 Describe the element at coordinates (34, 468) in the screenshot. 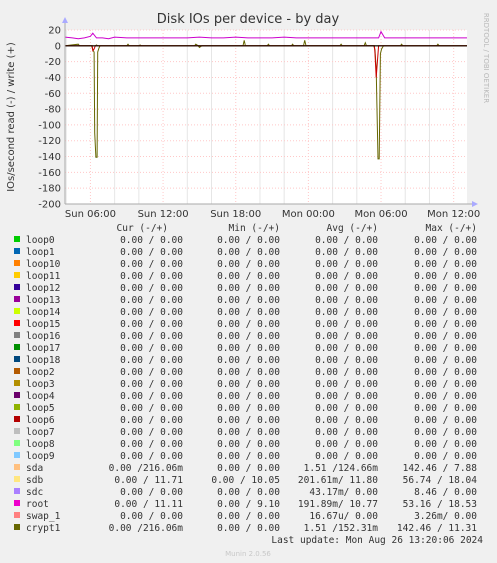

I see `legend-name: sda` at that location.